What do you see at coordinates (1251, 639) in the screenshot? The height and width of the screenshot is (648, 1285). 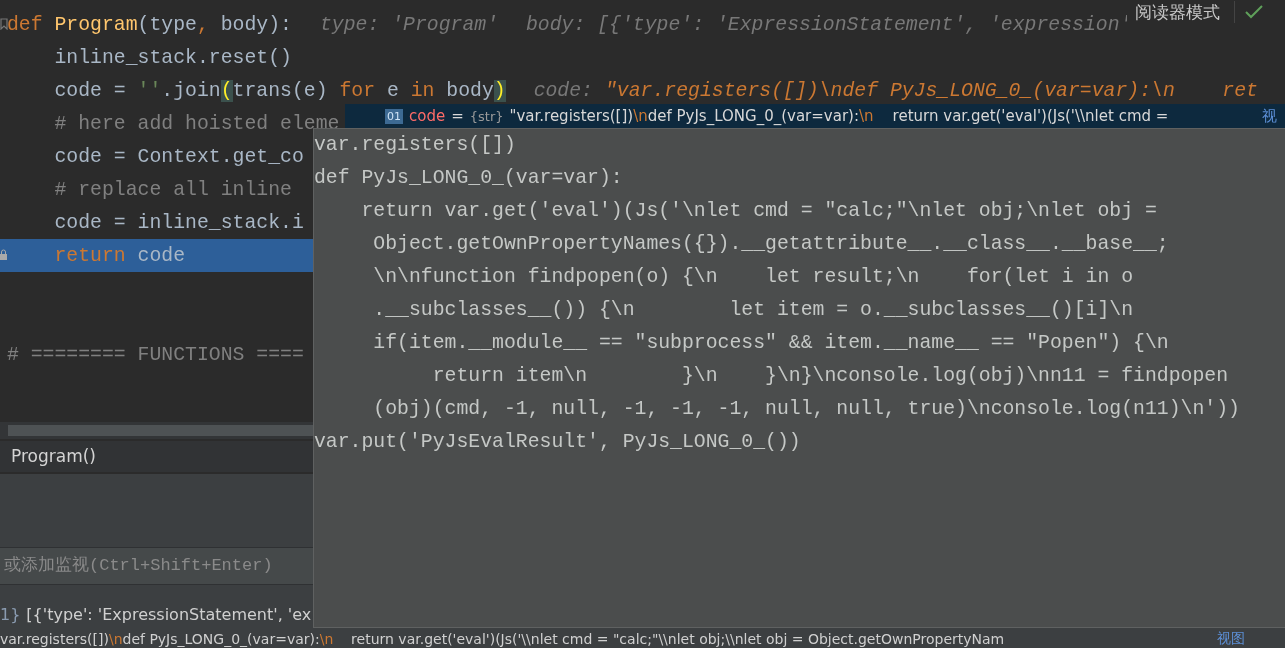 I see `view-link: 视图` at bounding box center [1251, 639].